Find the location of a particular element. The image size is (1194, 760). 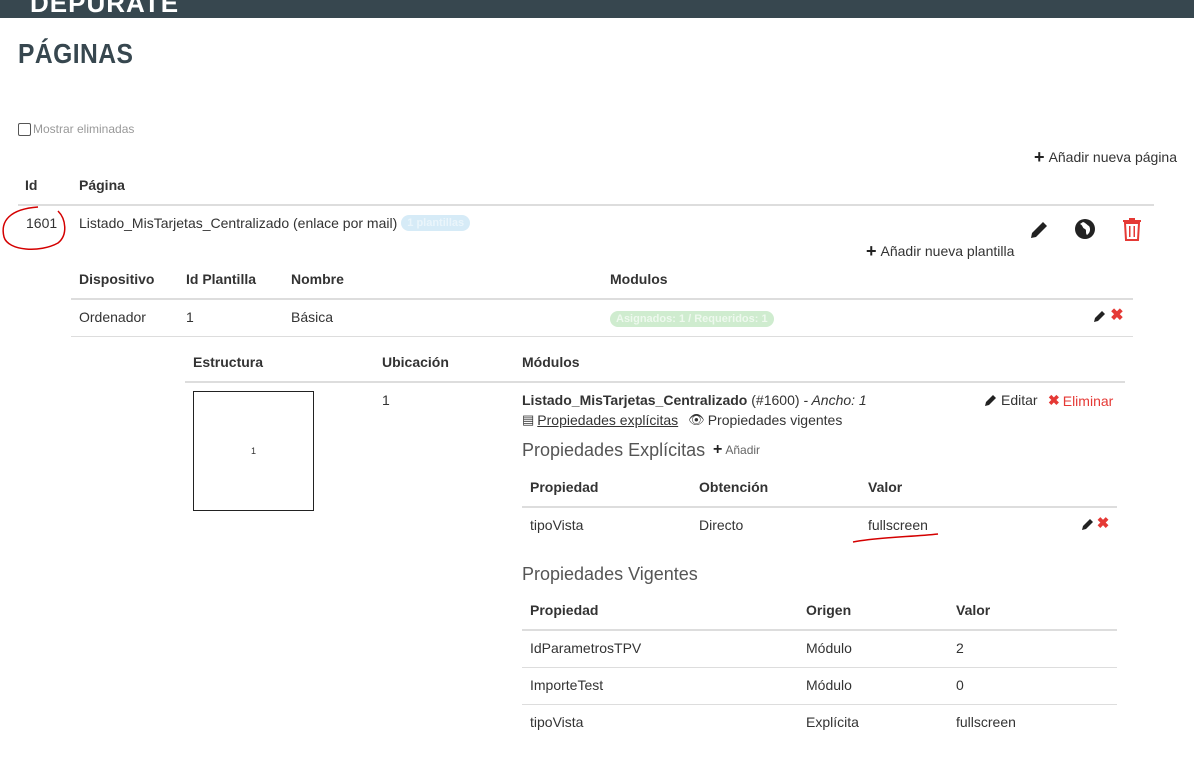

current-props-title: Propiedades Vigentes is located at coordinates (610, 574).